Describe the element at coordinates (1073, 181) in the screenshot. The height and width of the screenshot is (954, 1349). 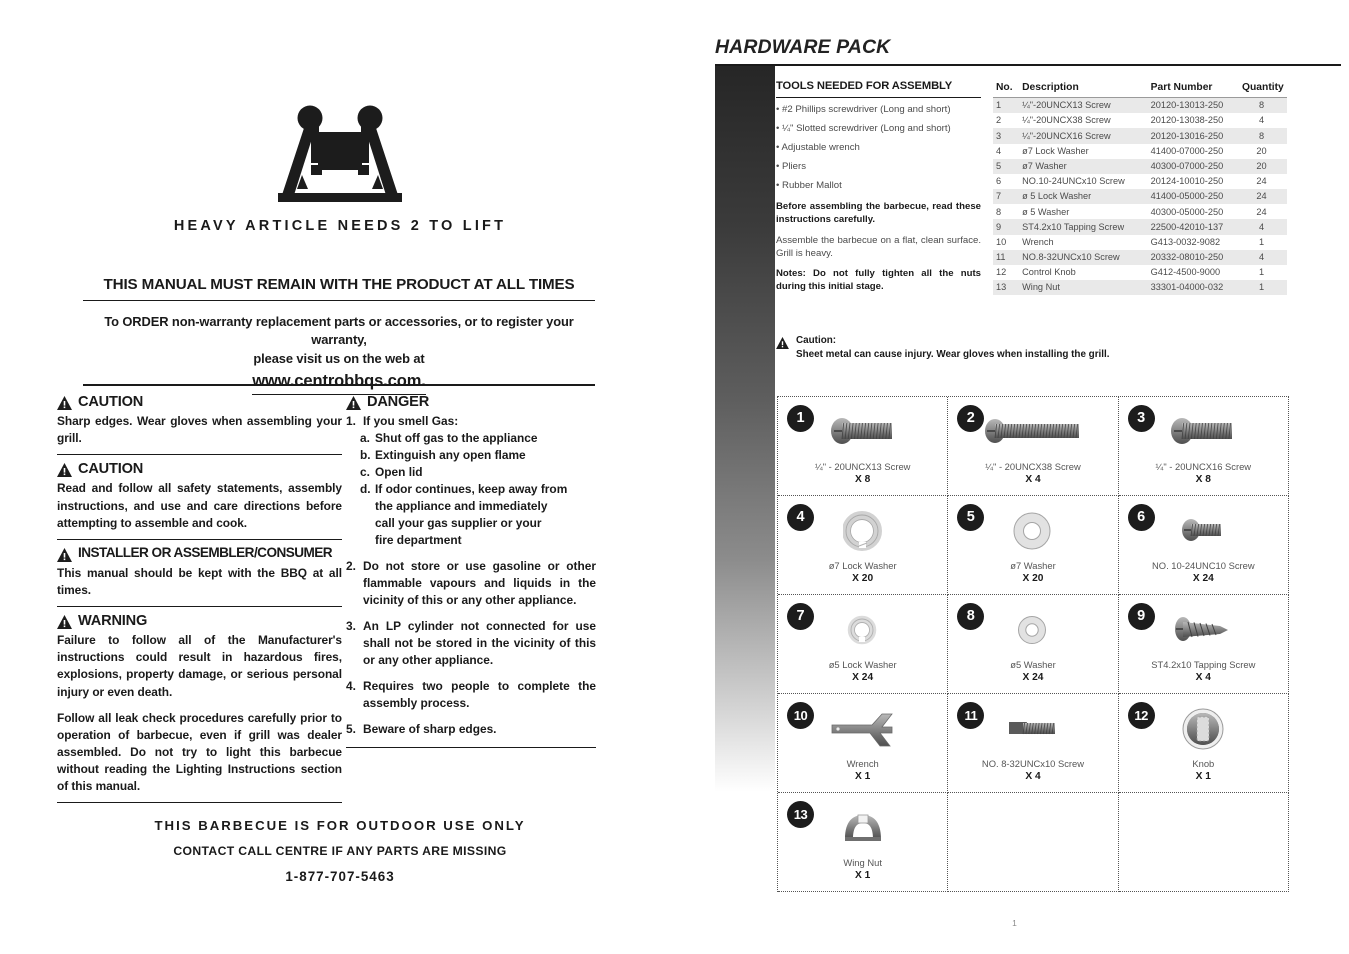
I see `cell-description: NO.10-24UNCx10 Screw` at that location.